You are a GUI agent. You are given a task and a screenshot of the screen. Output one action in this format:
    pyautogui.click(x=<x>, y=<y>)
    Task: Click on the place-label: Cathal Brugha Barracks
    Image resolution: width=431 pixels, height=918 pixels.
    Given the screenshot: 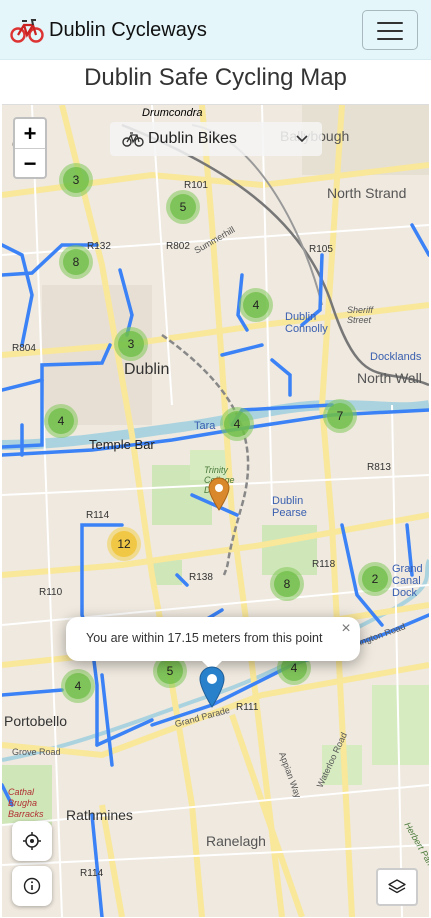 What is the action you would take?
    pyautogui.click(x=26, y=803)
    